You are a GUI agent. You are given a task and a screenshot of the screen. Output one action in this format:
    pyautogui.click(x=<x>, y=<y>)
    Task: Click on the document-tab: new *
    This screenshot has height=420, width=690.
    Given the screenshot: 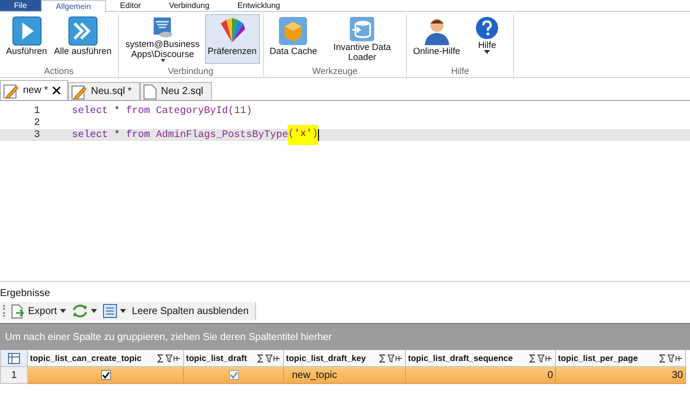 What is the action you would take?
    pyautogui.click(x=34, y=90)
    